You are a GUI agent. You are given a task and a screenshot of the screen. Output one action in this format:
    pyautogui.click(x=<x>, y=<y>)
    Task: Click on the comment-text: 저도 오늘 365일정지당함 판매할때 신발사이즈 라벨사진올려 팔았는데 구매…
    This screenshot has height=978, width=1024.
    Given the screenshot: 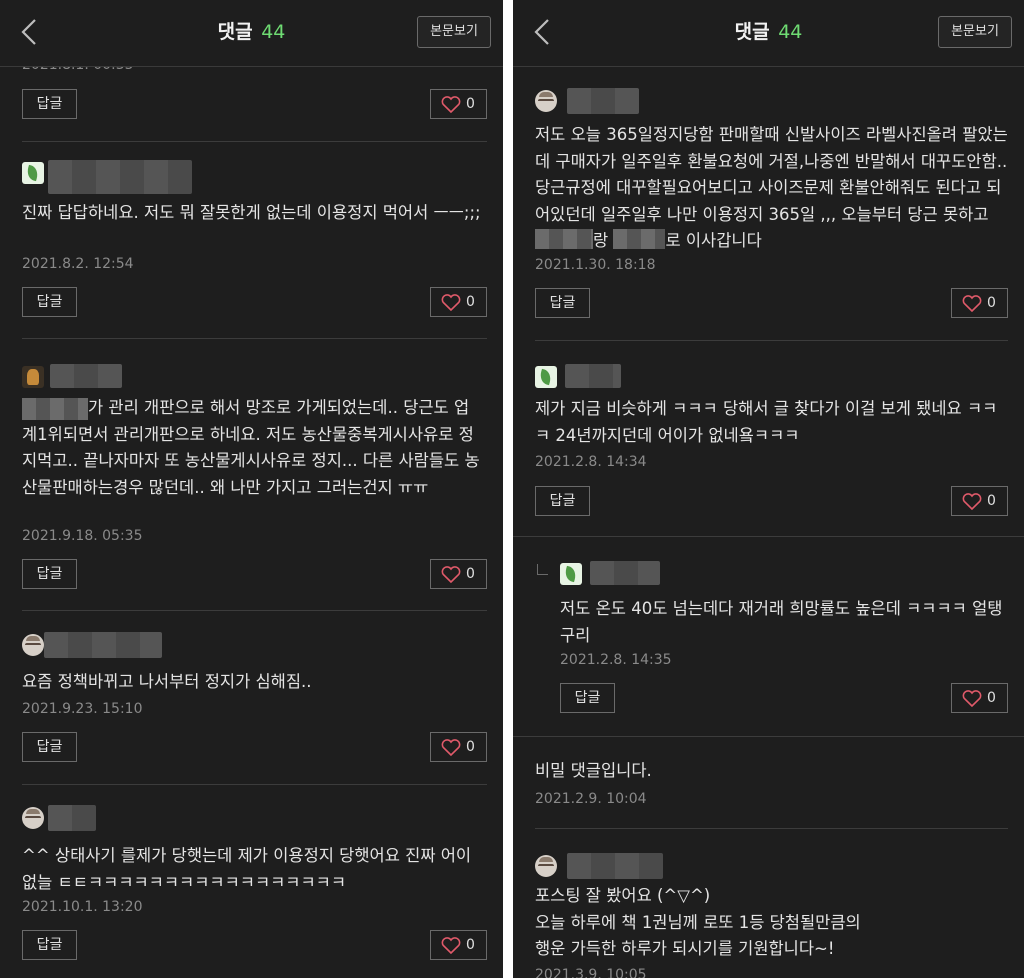 What is the action you would take?
    pyautogui.click(x=771, y=188)
    